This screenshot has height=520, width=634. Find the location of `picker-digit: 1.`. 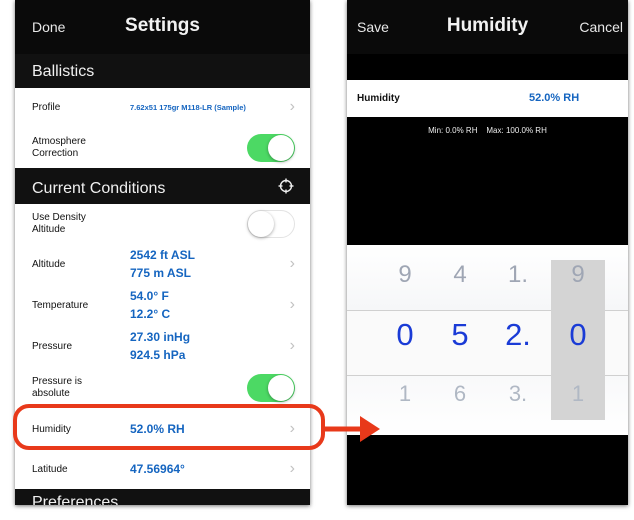

picker-digit: 1. is located at coordinates (517, 274).